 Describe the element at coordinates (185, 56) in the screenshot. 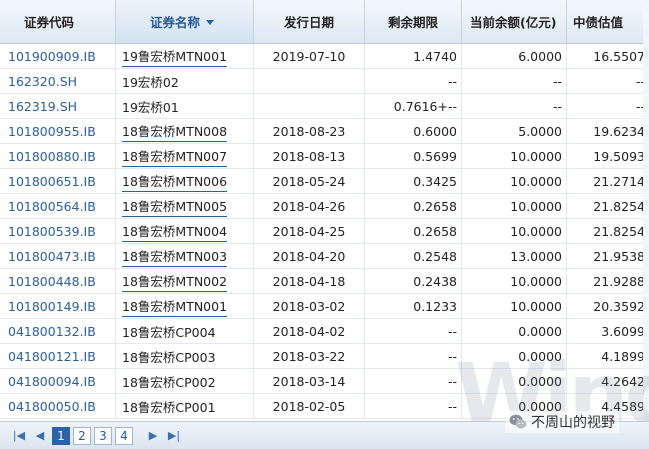

I see `cell-name: 19鲁宏桥MTN001` at that location.